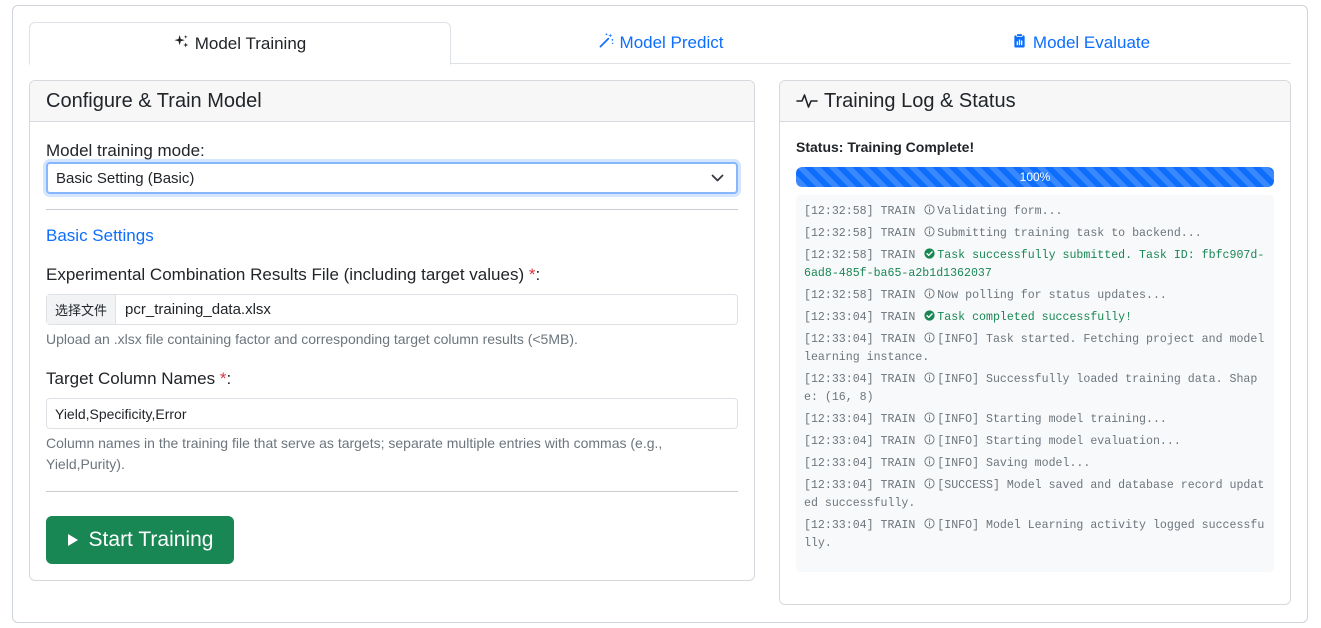 Image resolution: width=1321 pixels, height=628 pixels. Describe the element at coordinates (125, 150) in the screenshot. I see `mode-label: Model training mode:` at that location.